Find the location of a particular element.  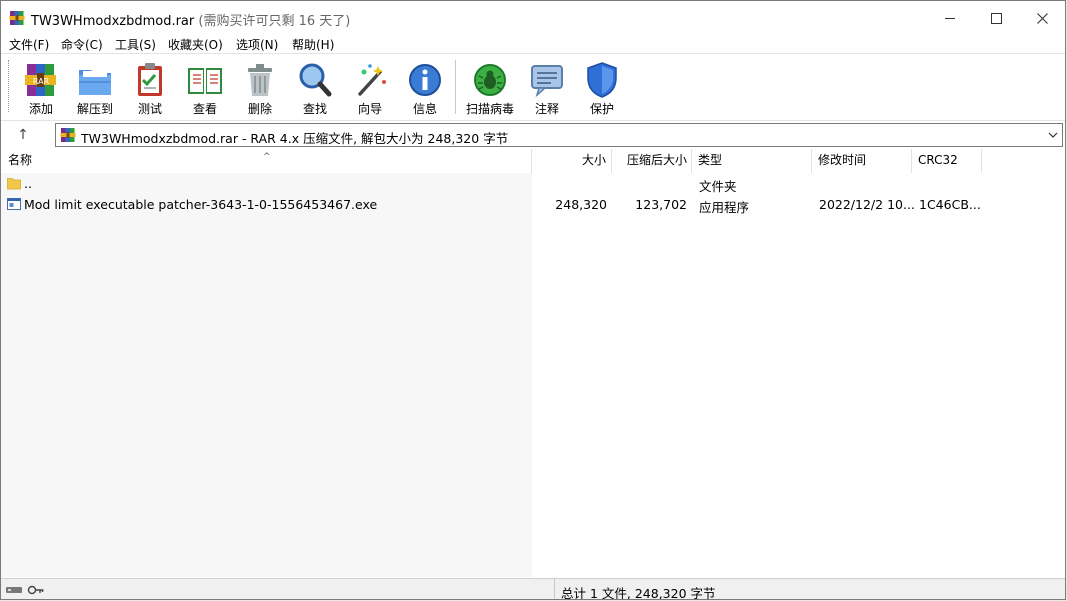

column-crc32-label: CRC32 is located at coordinates (938, 160).